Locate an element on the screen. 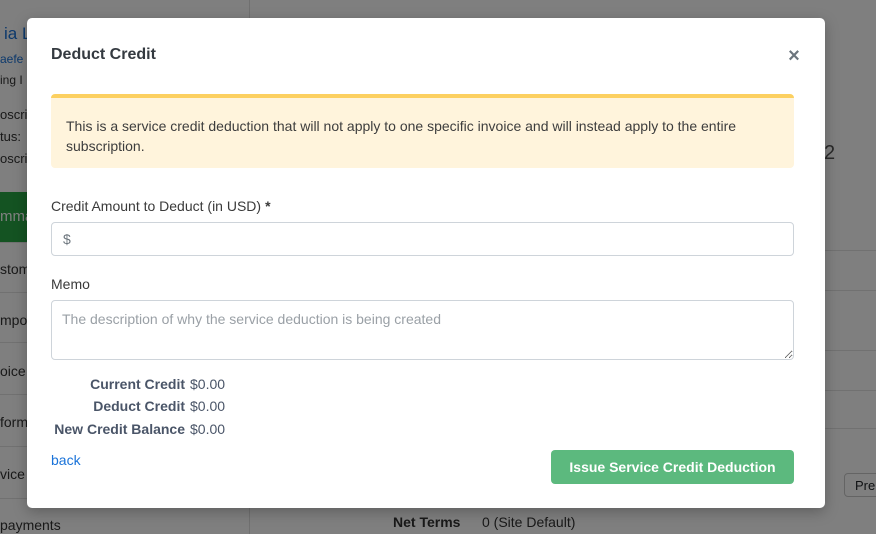  new-balance-value: $0.00 is located at coordinates (208, 429).